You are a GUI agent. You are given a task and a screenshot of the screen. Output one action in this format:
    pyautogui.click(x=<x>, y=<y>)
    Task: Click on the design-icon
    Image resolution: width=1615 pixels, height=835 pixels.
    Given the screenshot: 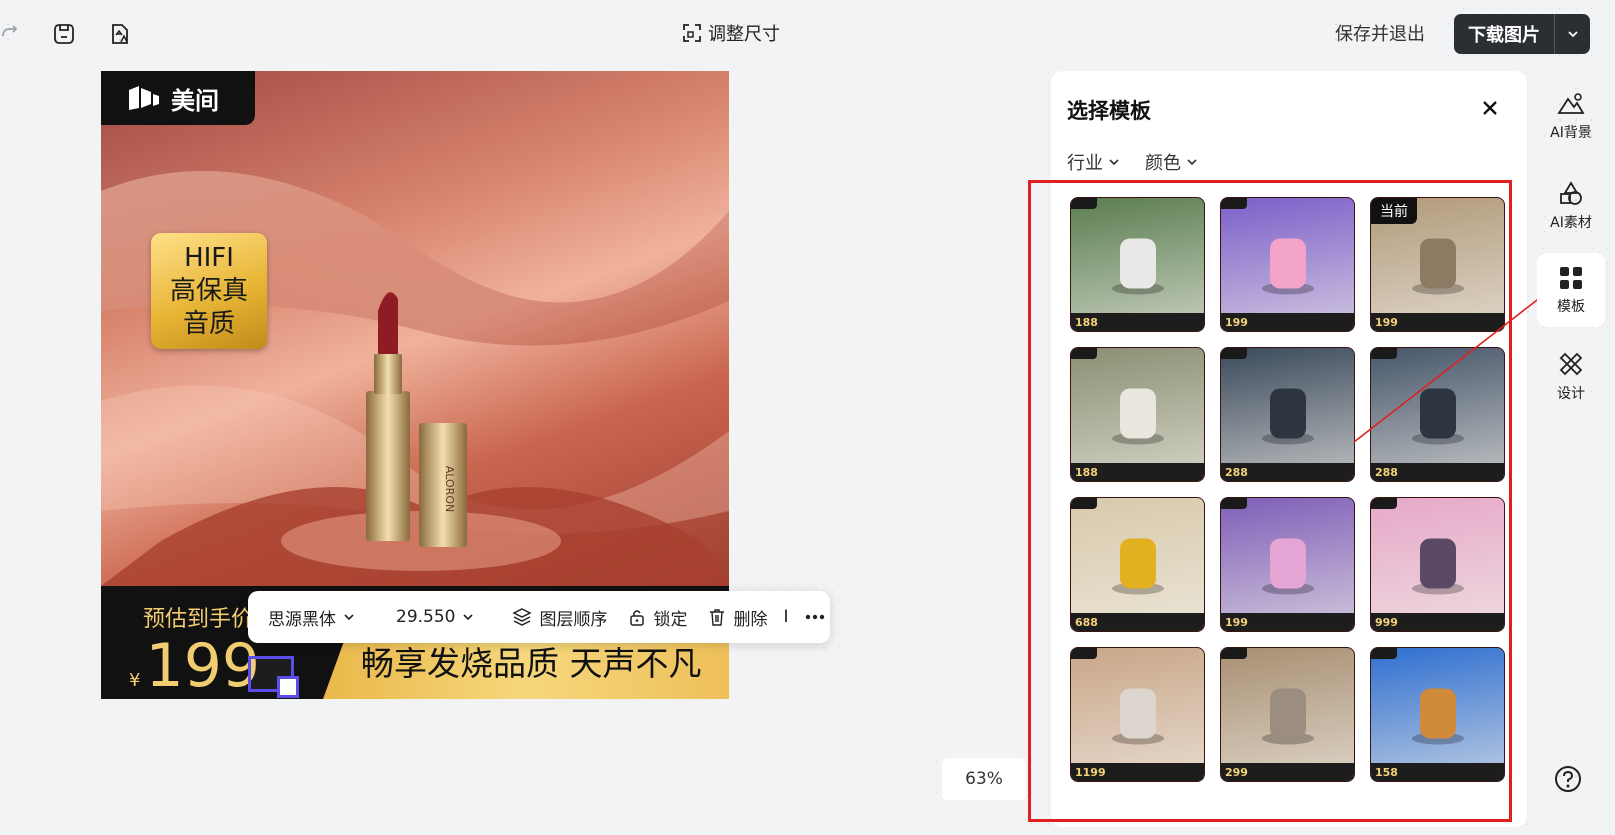 What is the action you would take?
    pyautogui.click(x=1571, y=363)
    